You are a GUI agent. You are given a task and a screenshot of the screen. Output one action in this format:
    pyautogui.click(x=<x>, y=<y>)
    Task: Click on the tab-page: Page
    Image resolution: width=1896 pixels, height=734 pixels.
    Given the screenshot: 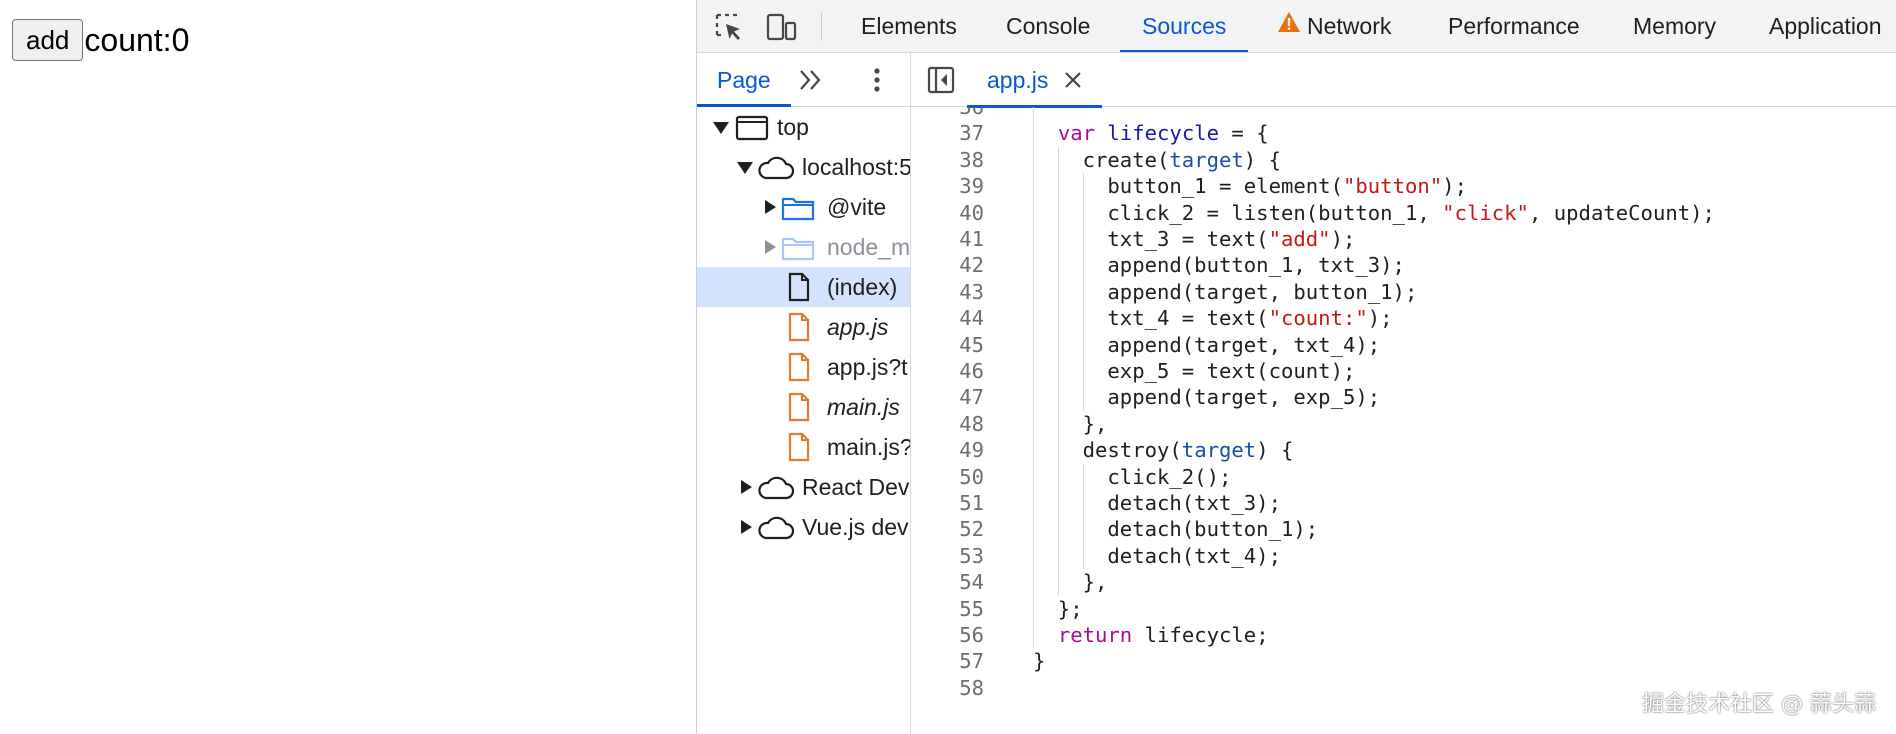 What is the action you would take?
    pyautogui.click(x=744, y=80)
    